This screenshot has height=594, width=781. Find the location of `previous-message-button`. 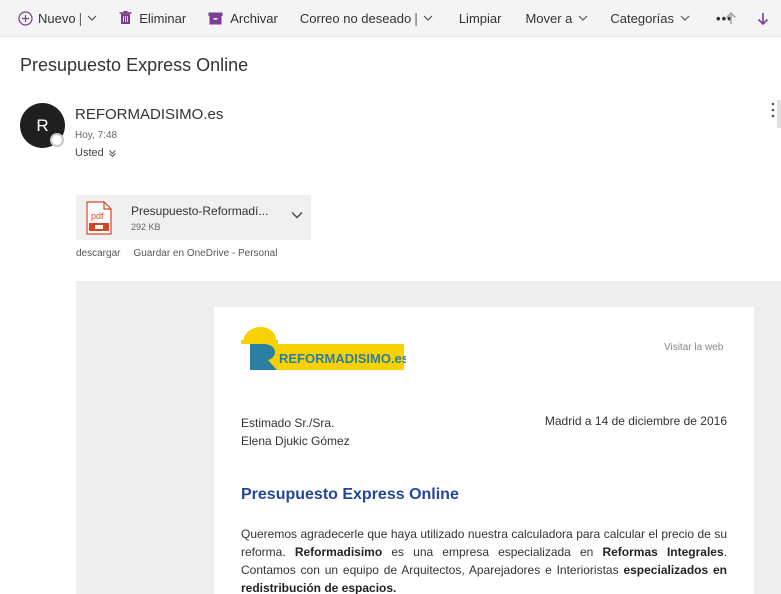

previous-message-button is located at coordinates (731, 18).